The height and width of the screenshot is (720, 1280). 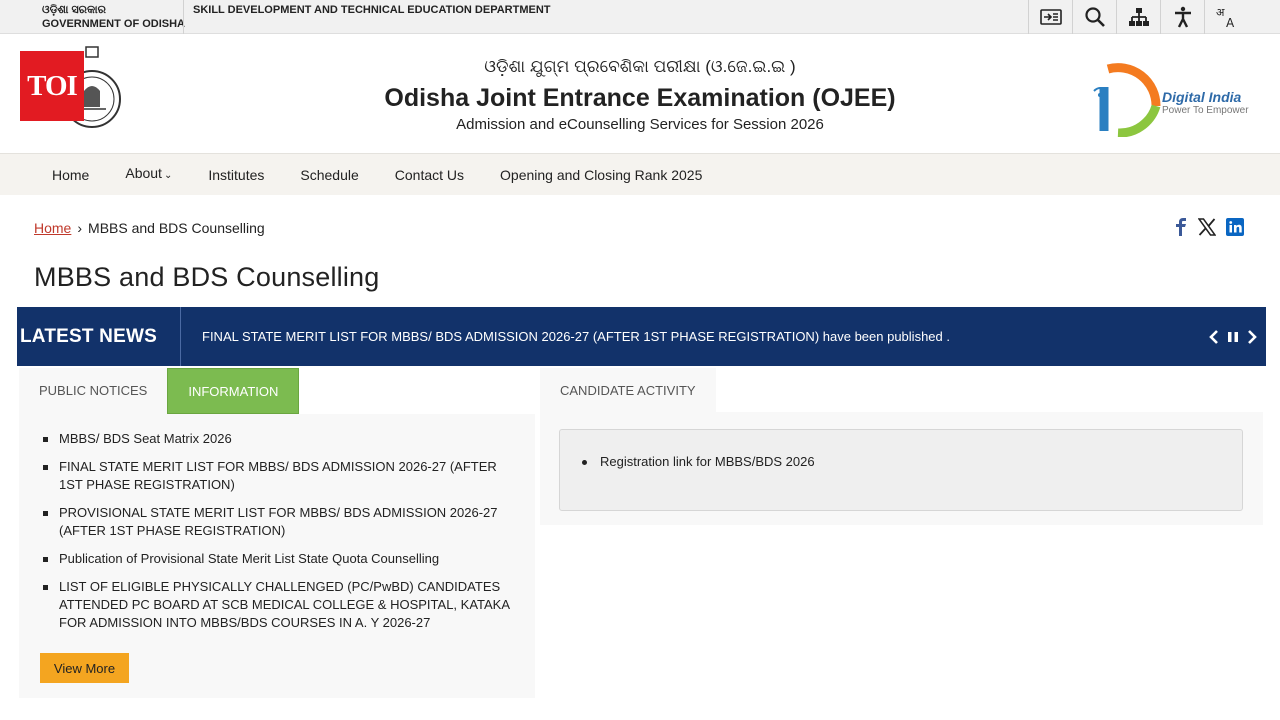 I want to click on facebook-icon, so click(x=1181, y=227).